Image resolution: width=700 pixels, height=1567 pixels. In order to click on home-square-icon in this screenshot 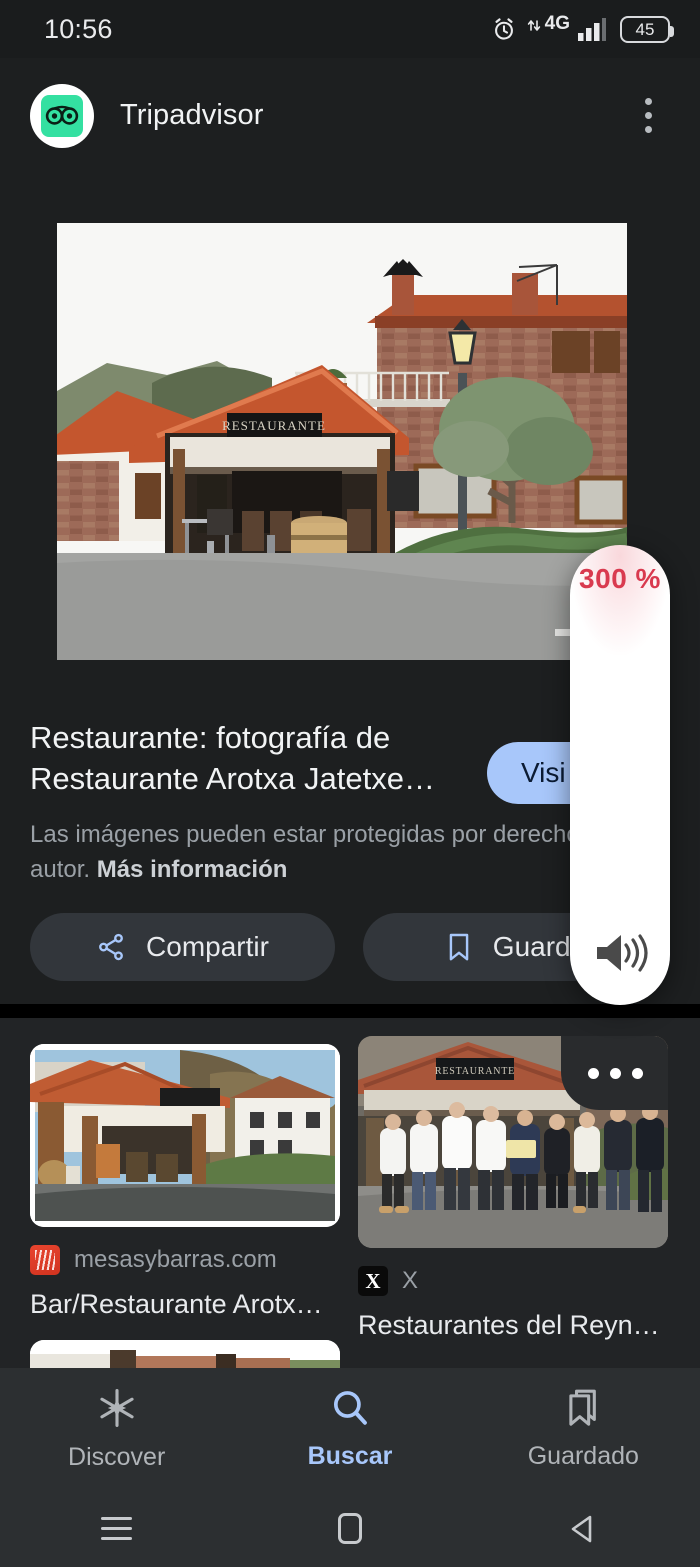, I will do `click(349, 1528)`.